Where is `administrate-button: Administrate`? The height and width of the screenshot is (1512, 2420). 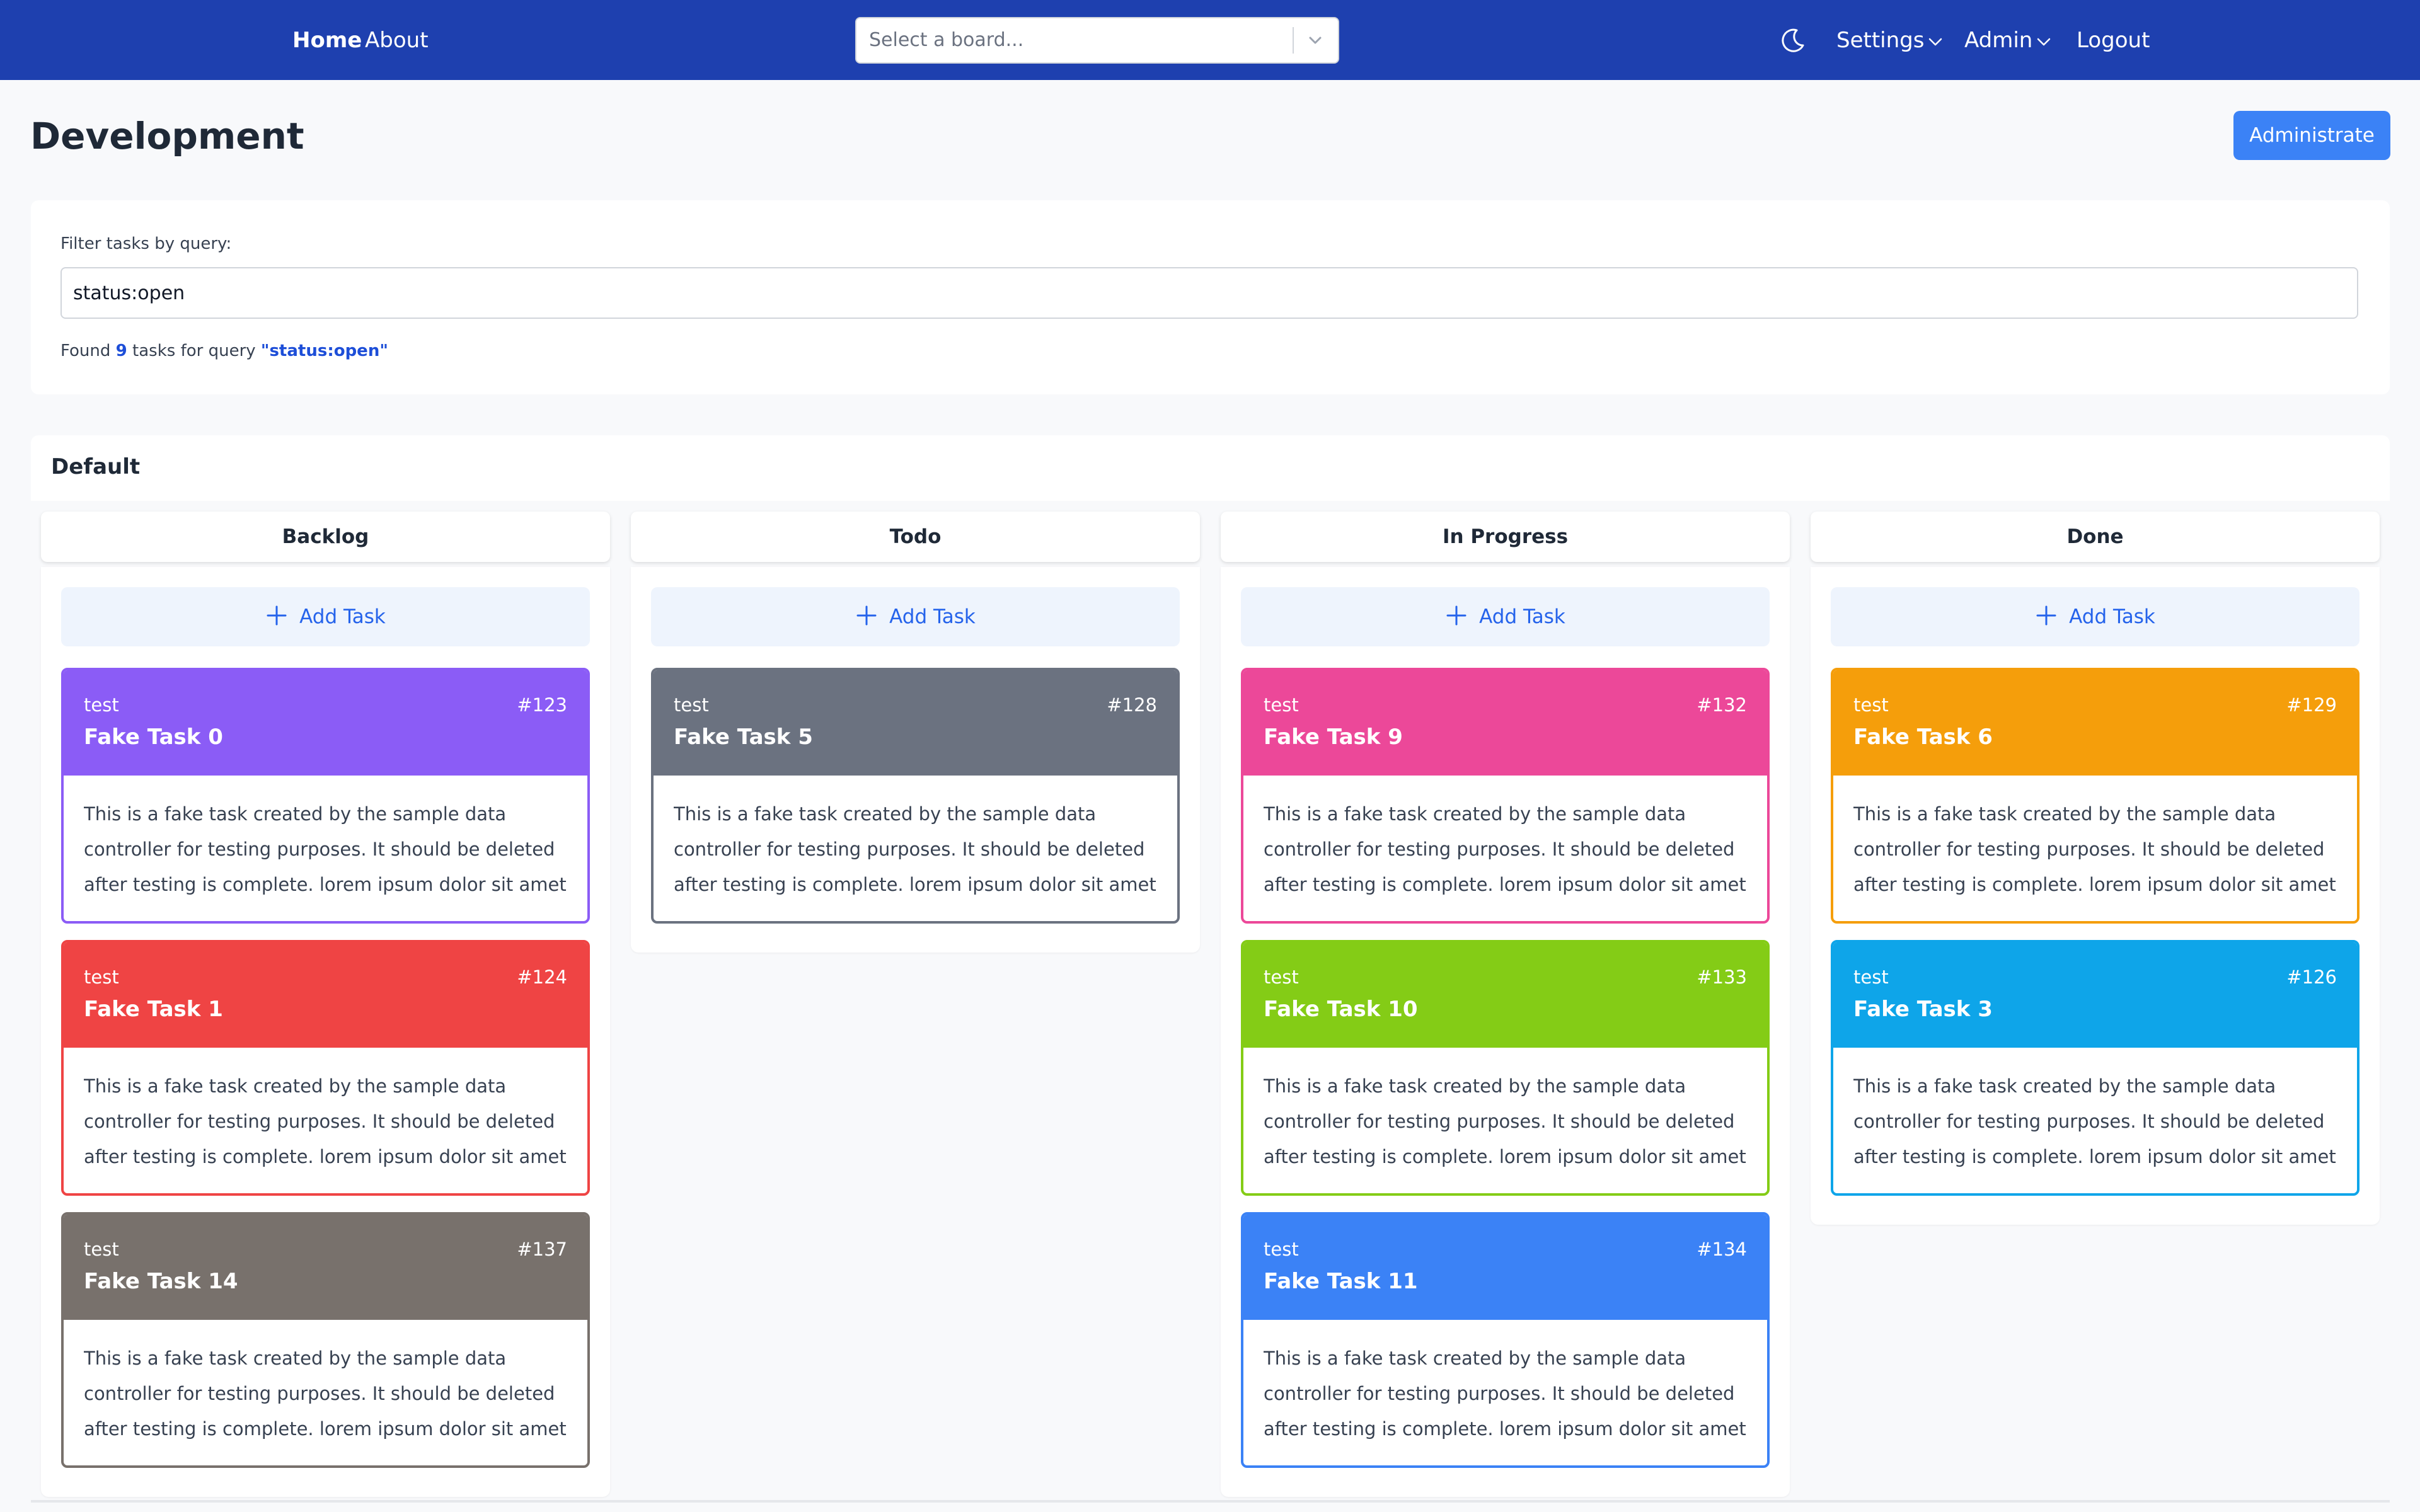
administrate-button: Administrate is located at coordinates (2311, 135).